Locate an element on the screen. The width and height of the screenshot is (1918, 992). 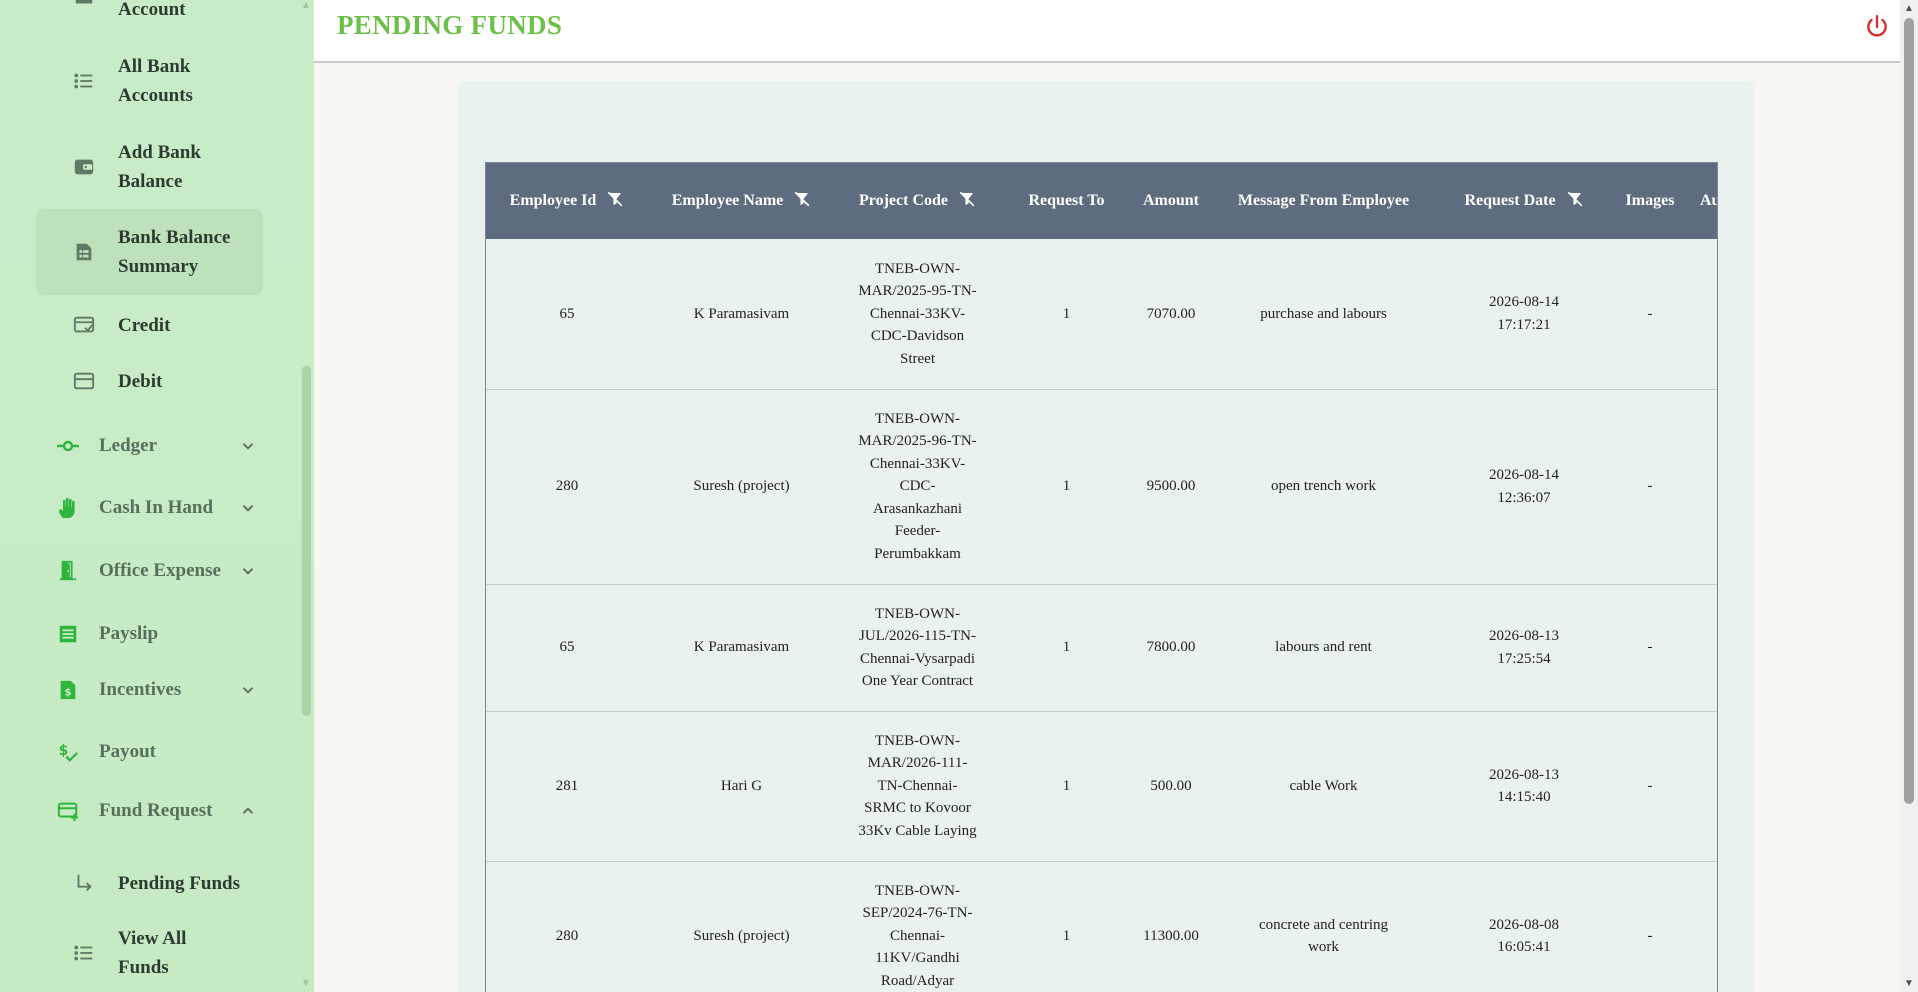
column-header-message: Message From Employee is located at coordinates (1323, 201).